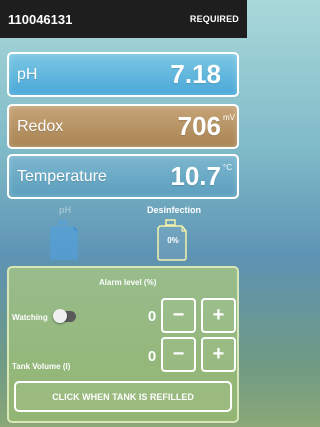 Image resolution: width=320 pixels, height=427 pixels. I want to click on status-label: REQUIRED, so click(214, 19).